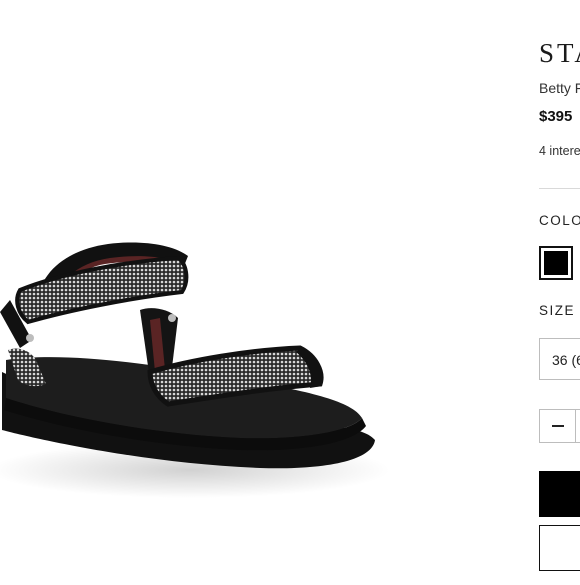 Image resolution: width=580 pixels, height=585 pixels. I want to click on add-to-bag-button, so click(559, 494).